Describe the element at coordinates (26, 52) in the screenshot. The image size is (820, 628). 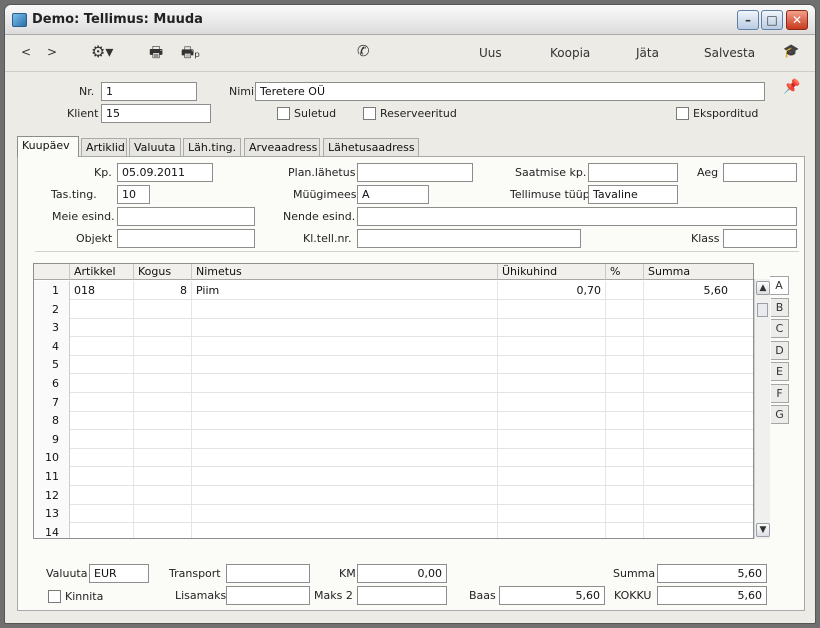
I see `chevron-left-icon: <` at that location.